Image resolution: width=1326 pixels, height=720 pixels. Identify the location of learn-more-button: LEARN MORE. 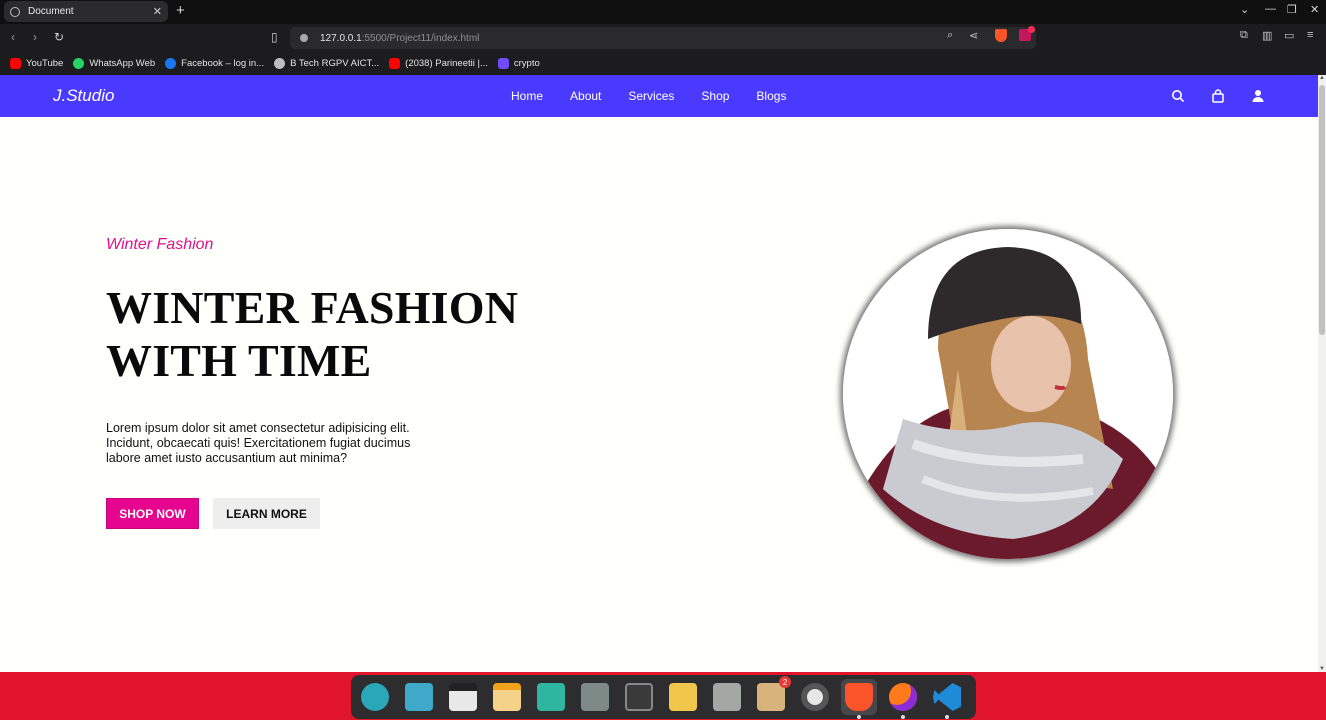
(266, 513).